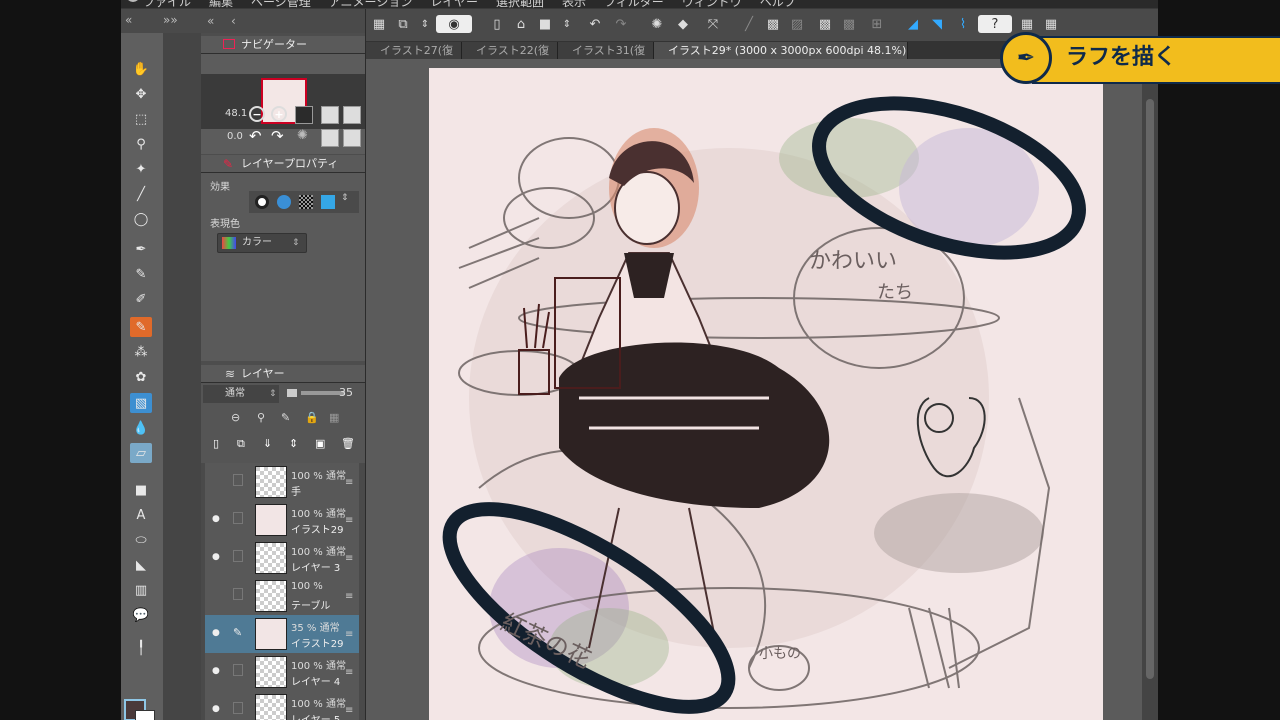 Image resolution: width=1280 pixels, height=720 pixels. Describe the element at coordinates (606, 50) in the screenshot. I see `tab-illust31: イラスト31(復` at that location.